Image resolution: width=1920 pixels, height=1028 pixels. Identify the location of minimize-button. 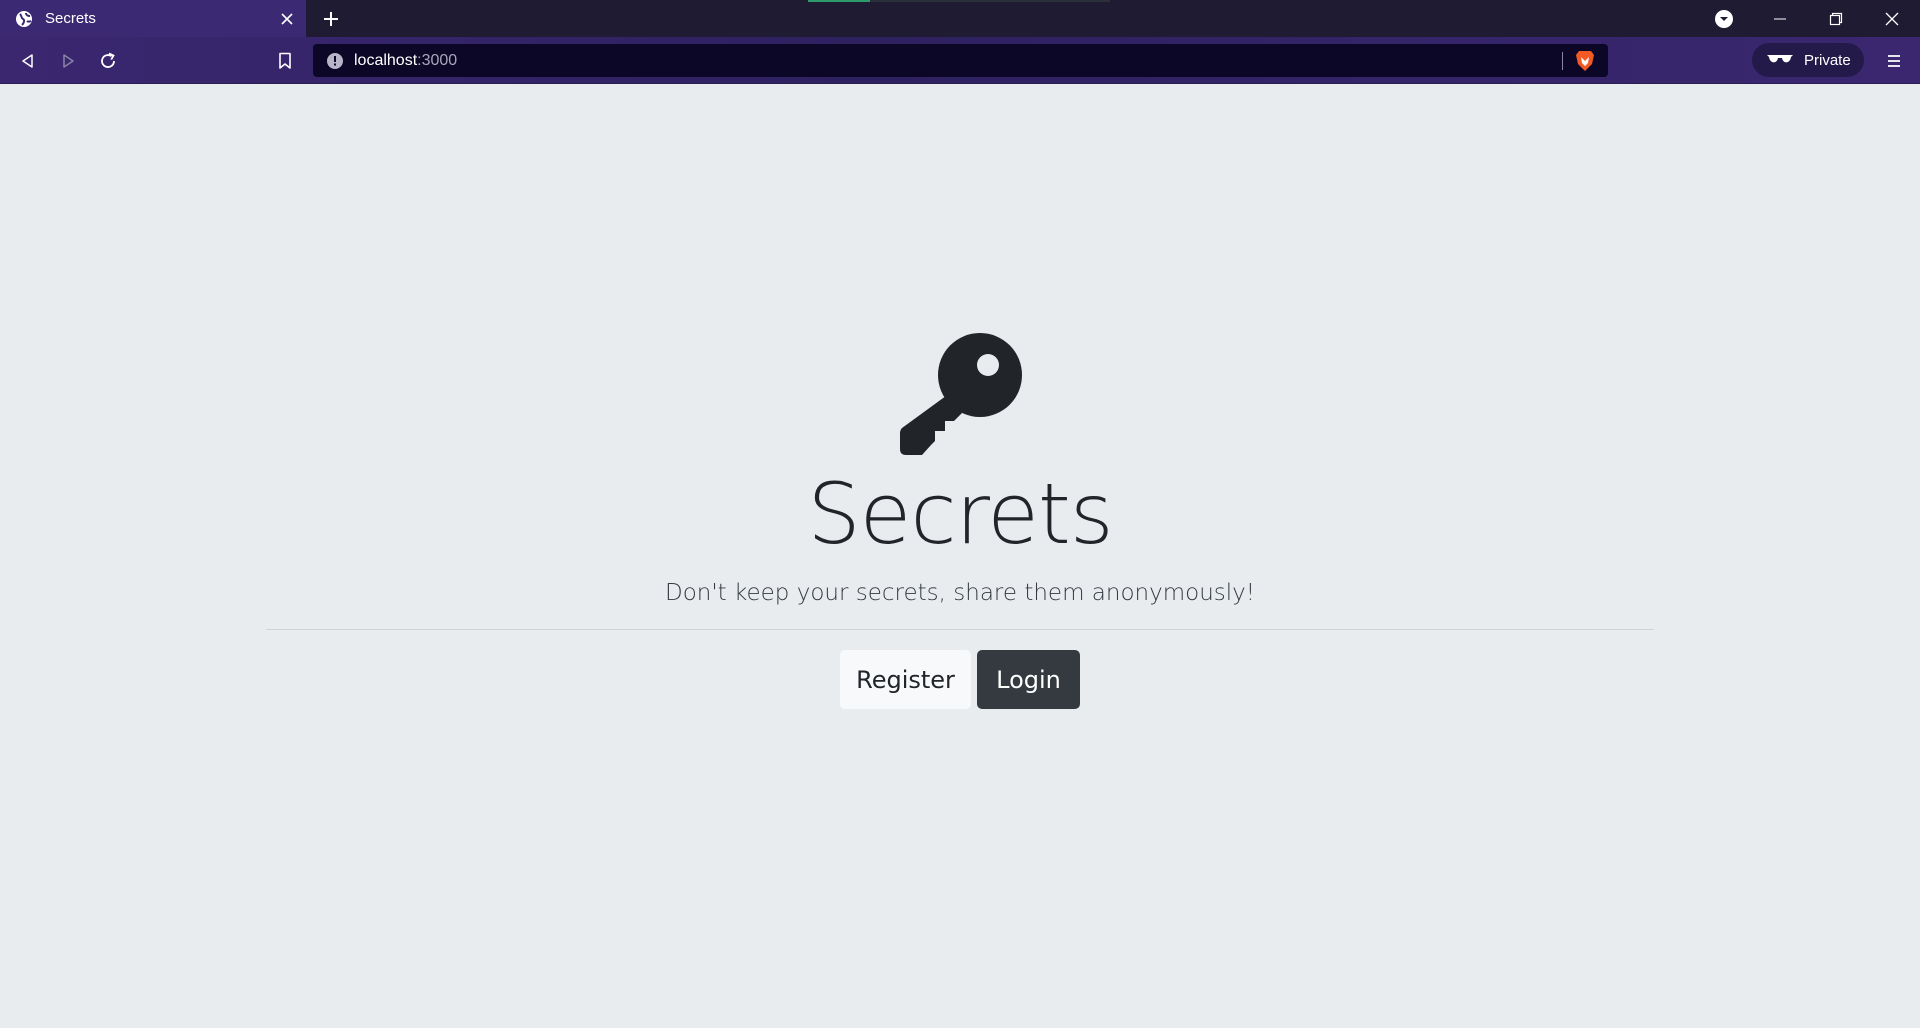
(1780, 18).